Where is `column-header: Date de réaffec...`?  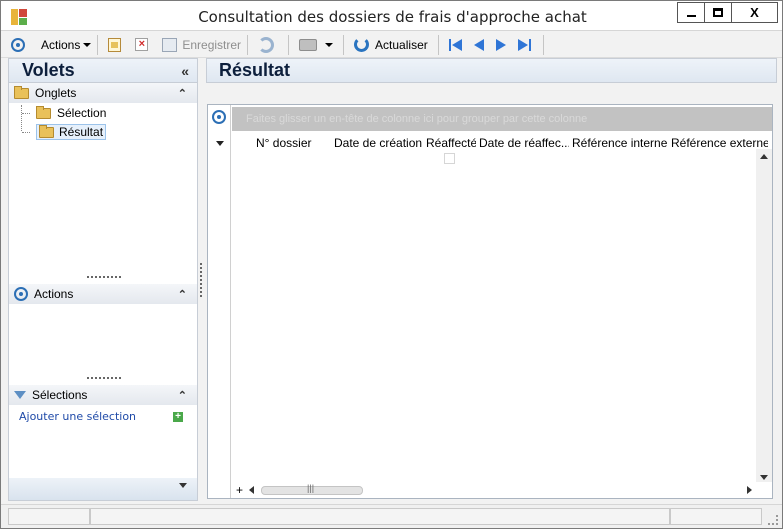
column-header: Date de réaffec... is located at coordinates (522, 143).